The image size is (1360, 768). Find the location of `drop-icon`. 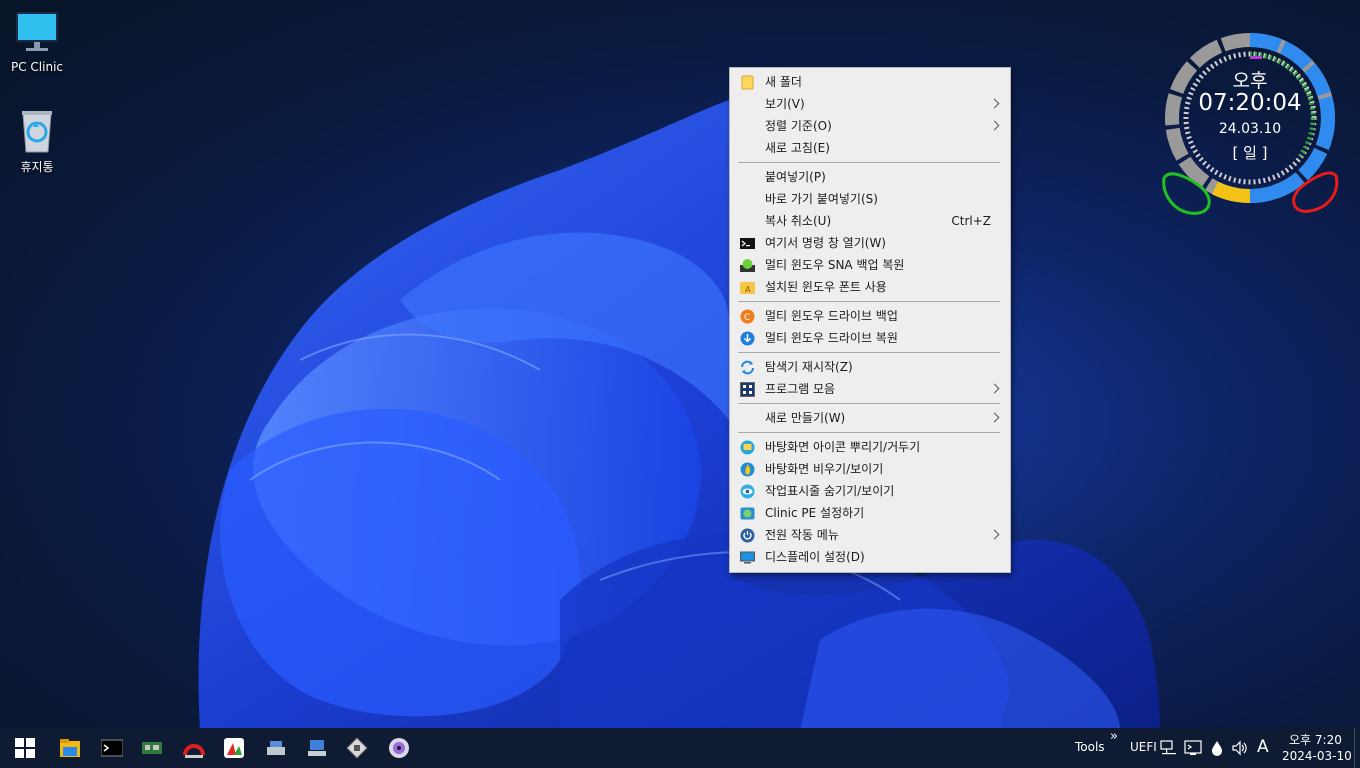

drop-icon is located at coordinates (1217, 748).